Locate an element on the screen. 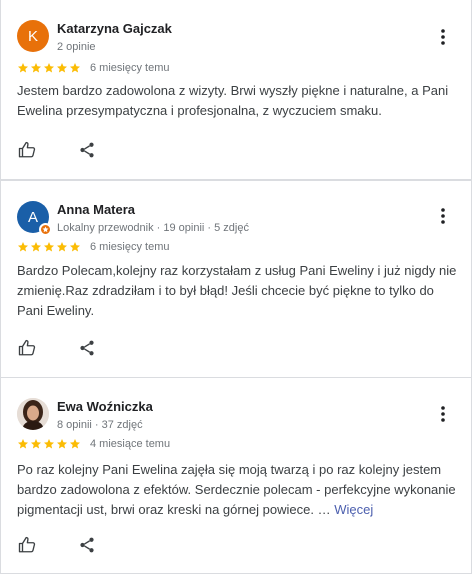 Image resolution: width=473 pixels, height=574 pixels. avatar-photo is located at coordinates (33, 414).